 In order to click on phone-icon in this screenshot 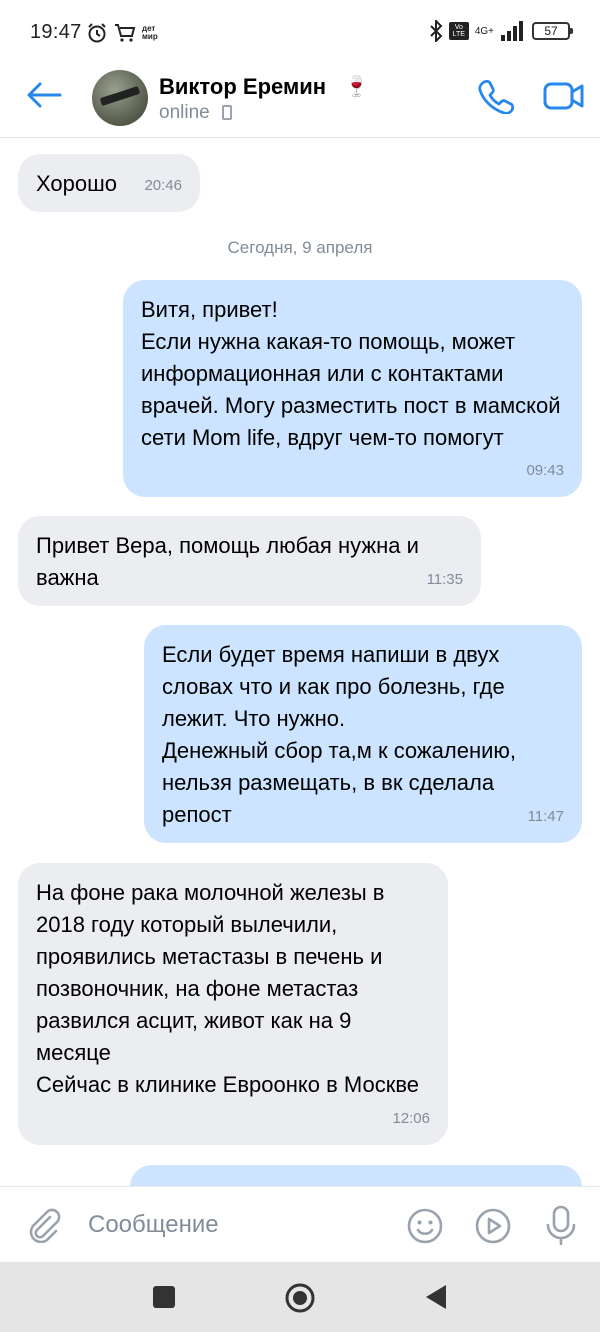, I will do `click(496, 96)`.